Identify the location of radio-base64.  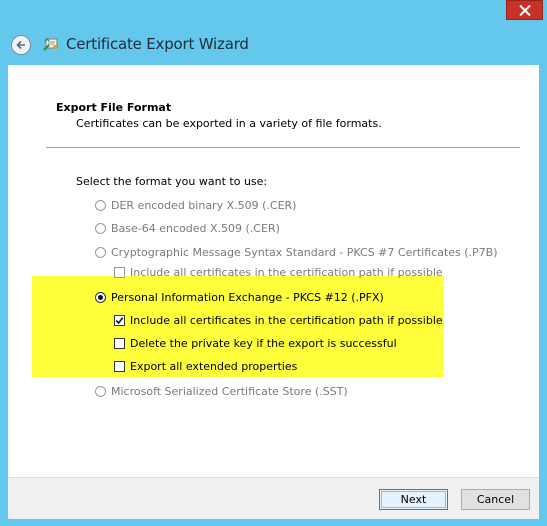
(100, 228).